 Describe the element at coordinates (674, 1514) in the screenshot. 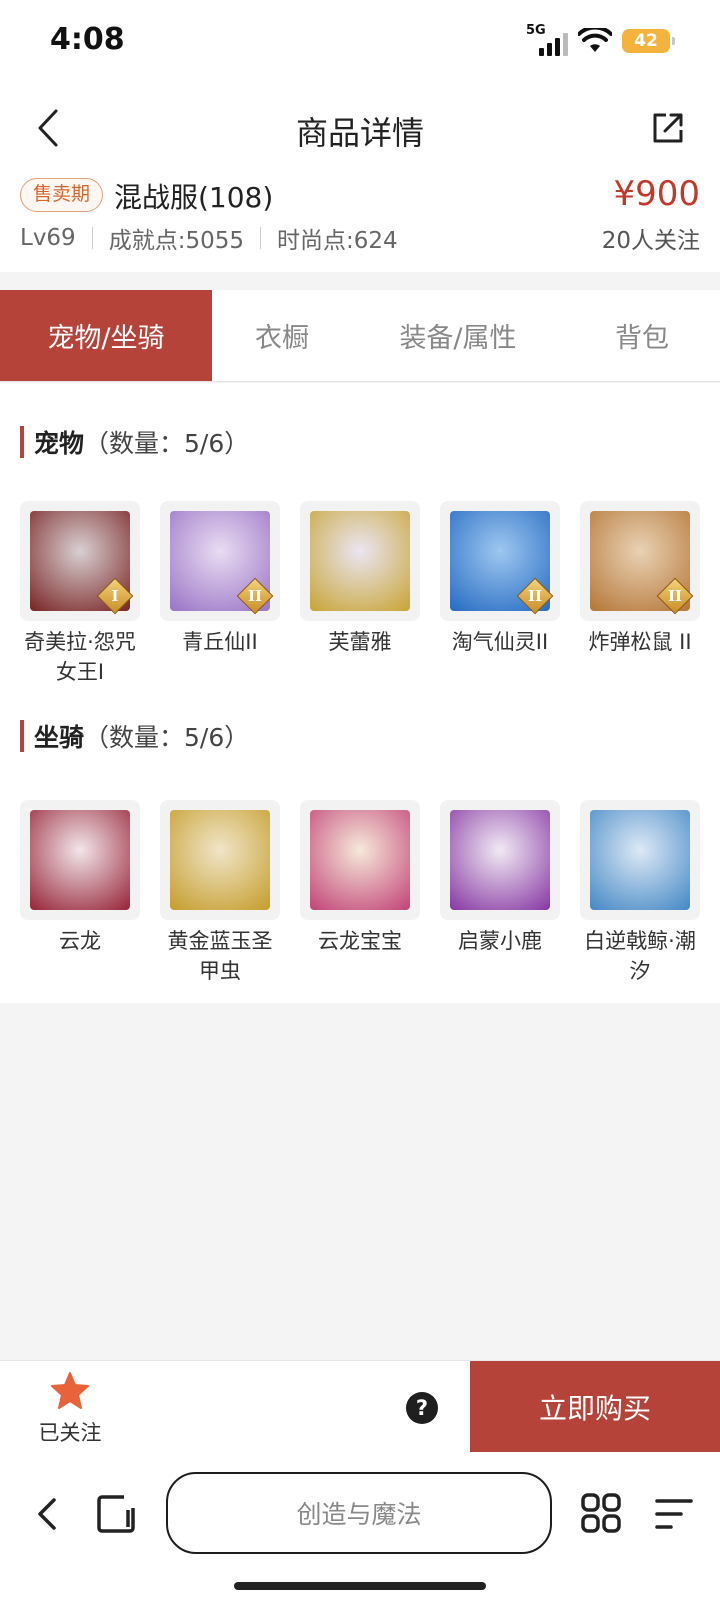

I see `menu-icon` at that location.